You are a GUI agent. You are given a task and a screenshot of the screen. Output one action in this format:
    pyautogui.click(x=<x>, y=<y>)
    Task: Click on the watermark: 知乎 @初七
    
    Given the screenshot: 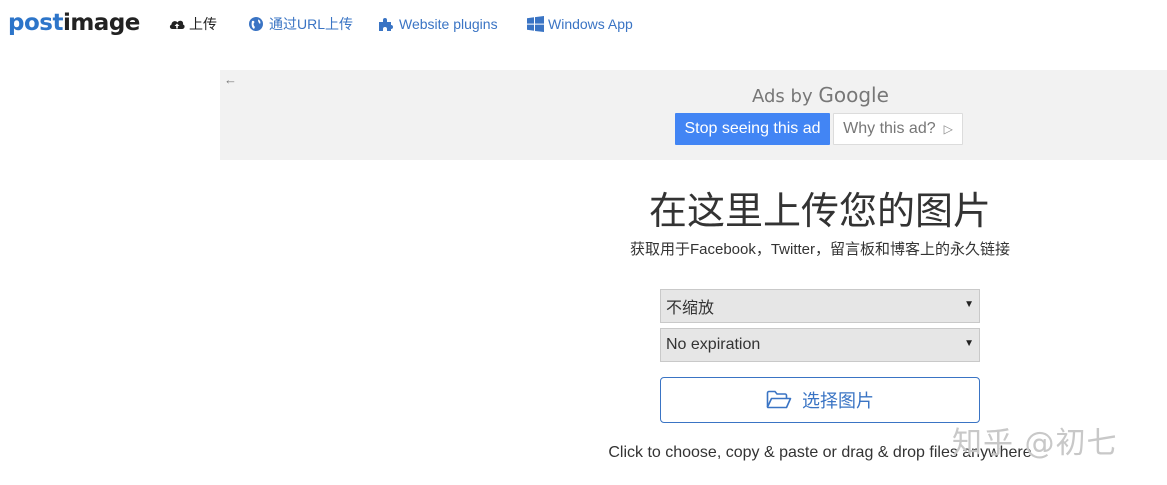 What is the action you would take?
    pyautogui.click(x=1035, y=443)
    